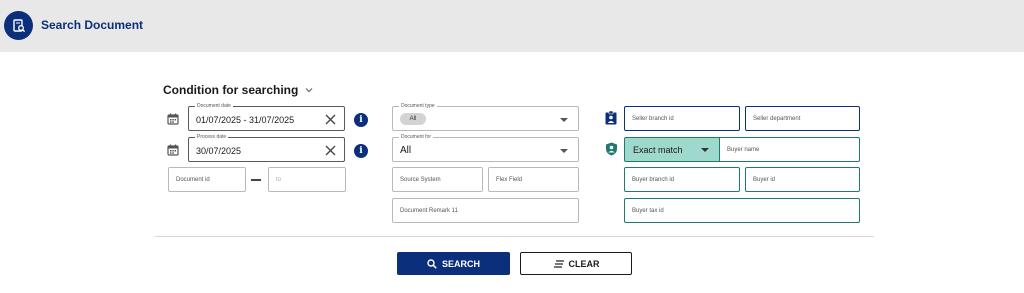 The height and width of the screenshot is (293, 1024). I want to click on divider, so click(514, 236).